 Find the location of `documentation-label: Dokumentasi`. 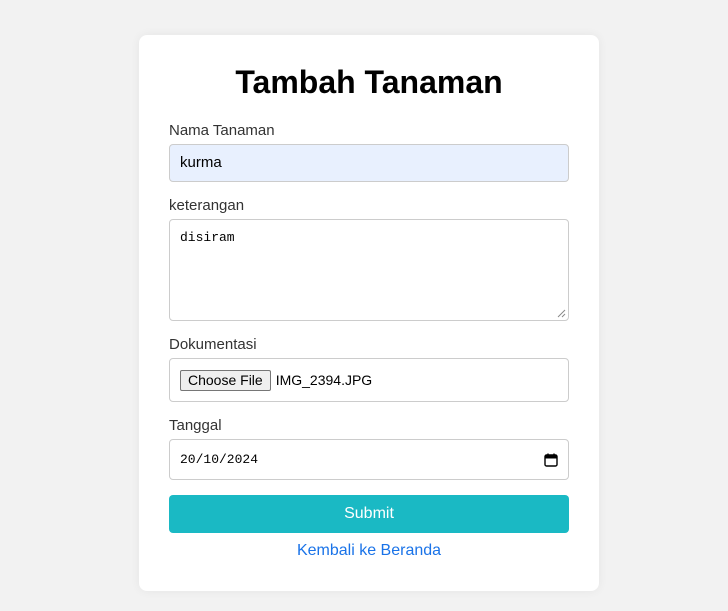

documentation-label: Dokumentasi is located at coordinates (213, 344).